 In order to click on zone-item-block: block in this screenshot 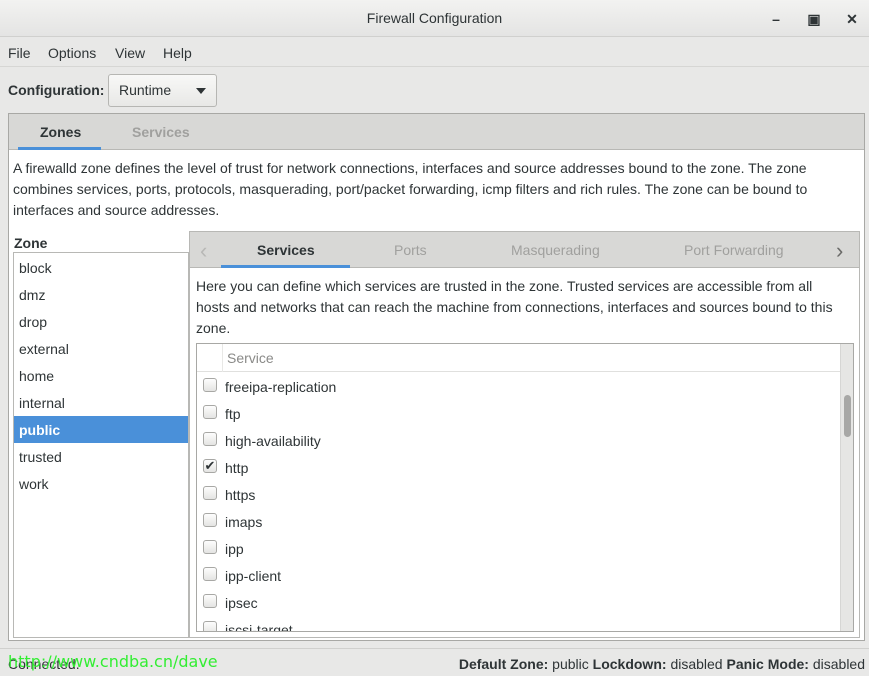, I will do `click(101, 267)`.